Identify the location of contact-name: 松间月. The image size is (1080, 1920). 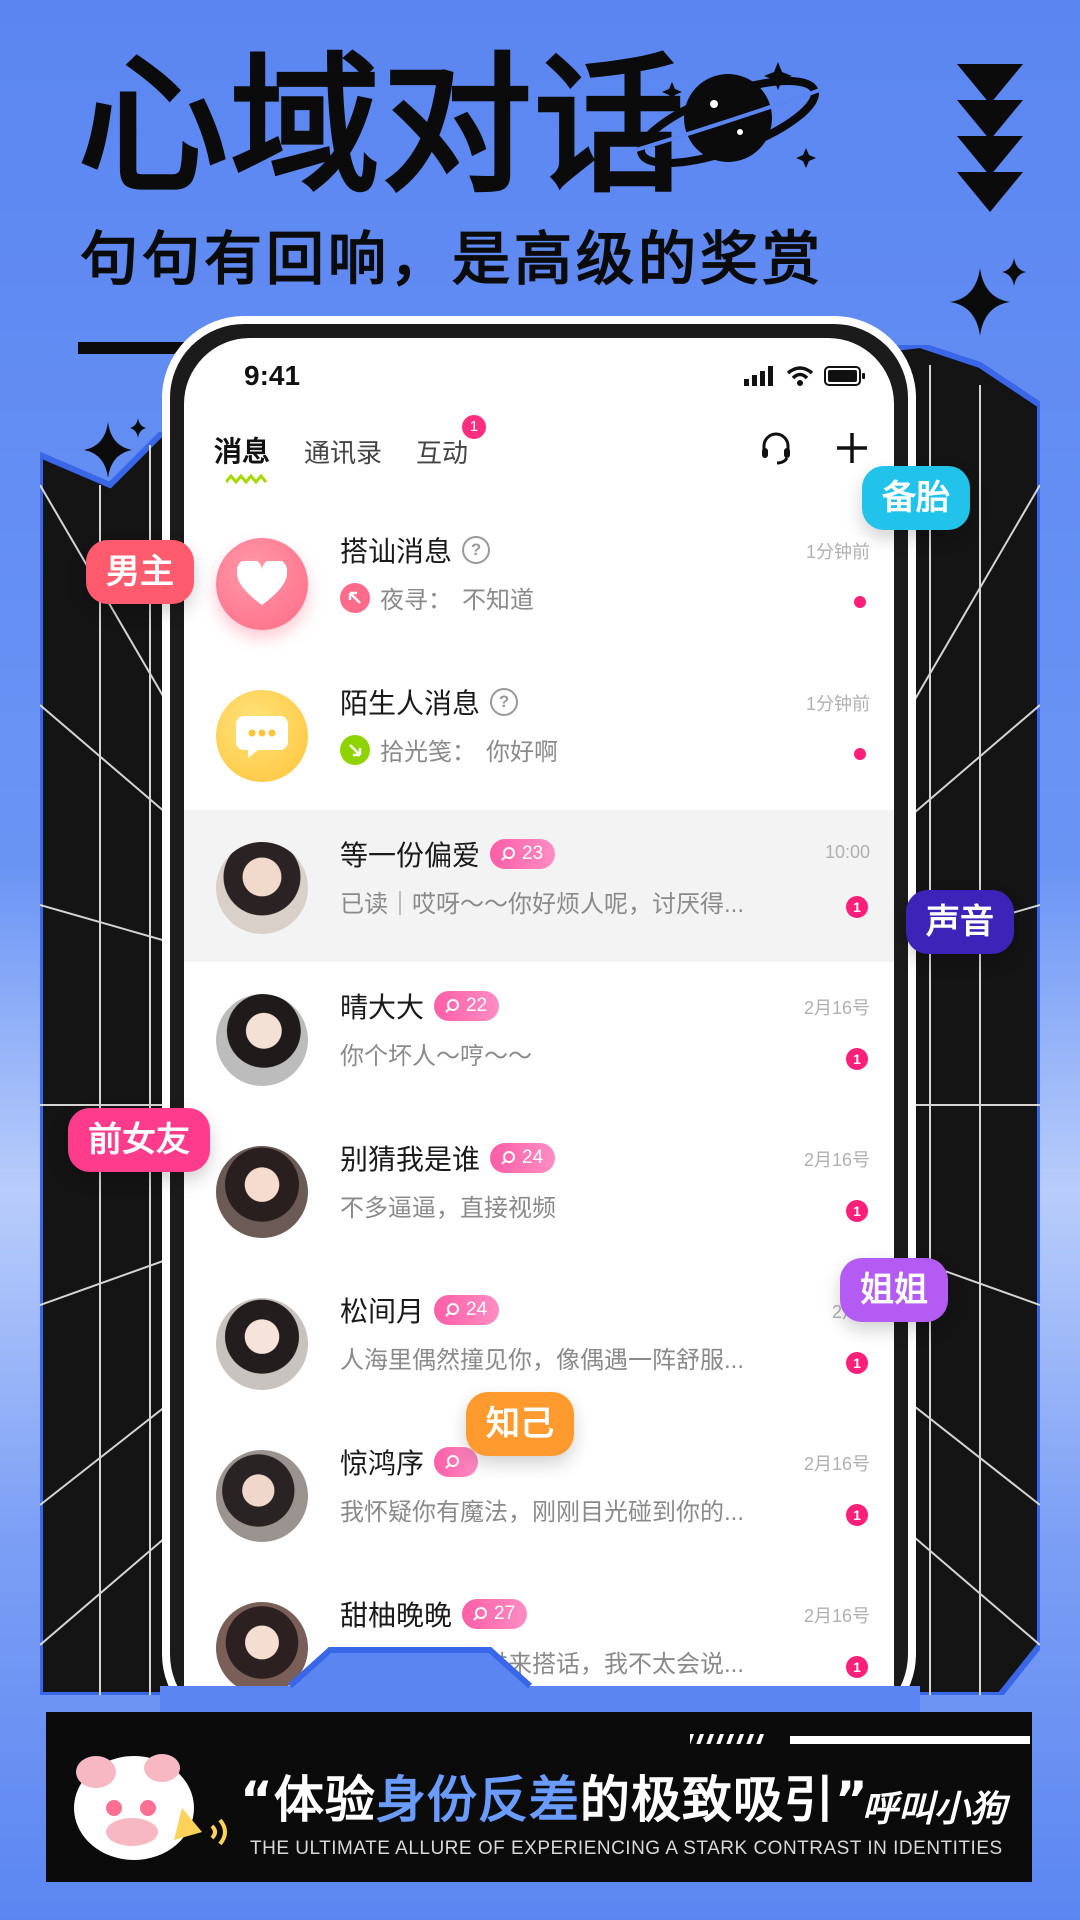
(382, 1311).